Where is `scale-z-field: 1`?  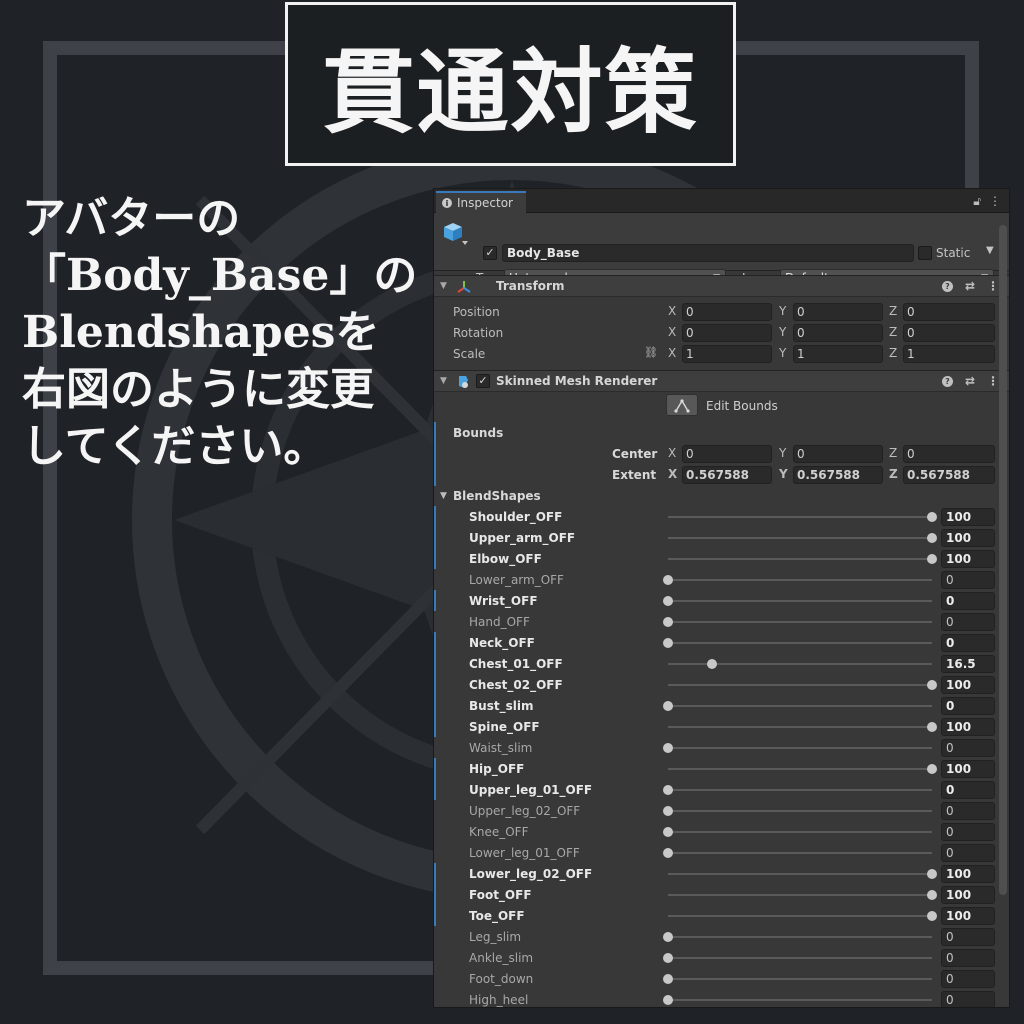
scale-z-field: 1 is located at coordinates (949, 354).